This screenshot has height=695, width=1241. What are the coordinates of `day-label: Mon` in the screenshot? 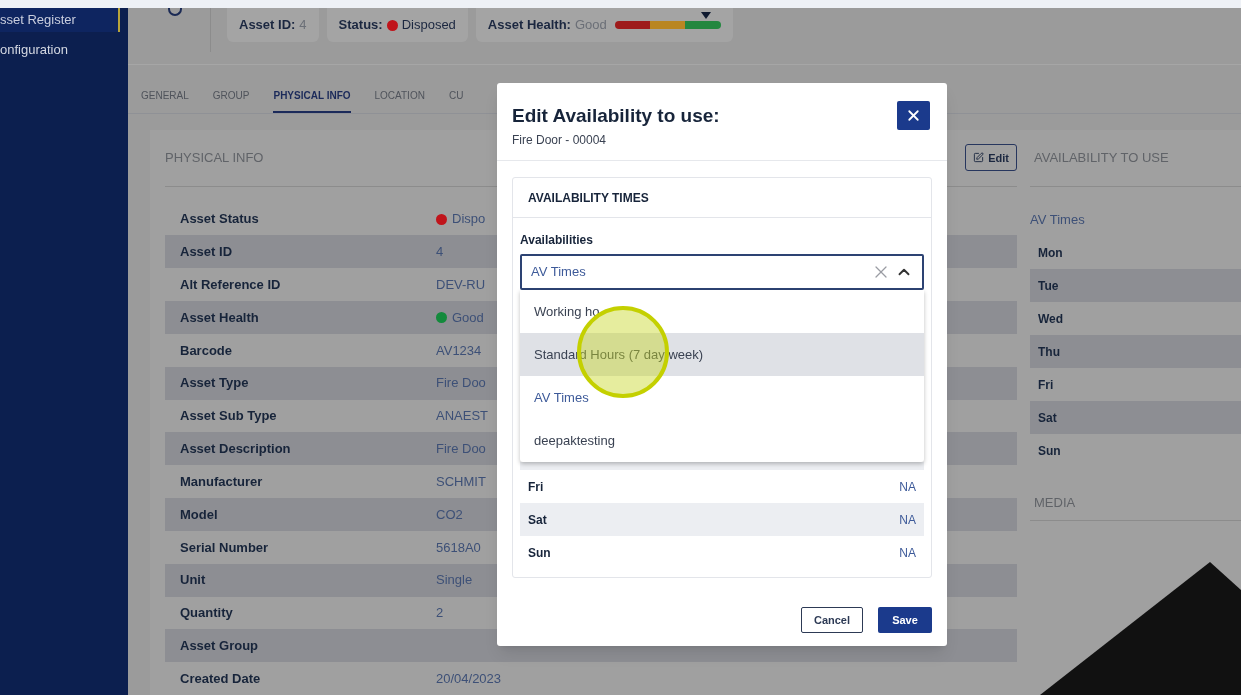 It's located at (1050, 253).